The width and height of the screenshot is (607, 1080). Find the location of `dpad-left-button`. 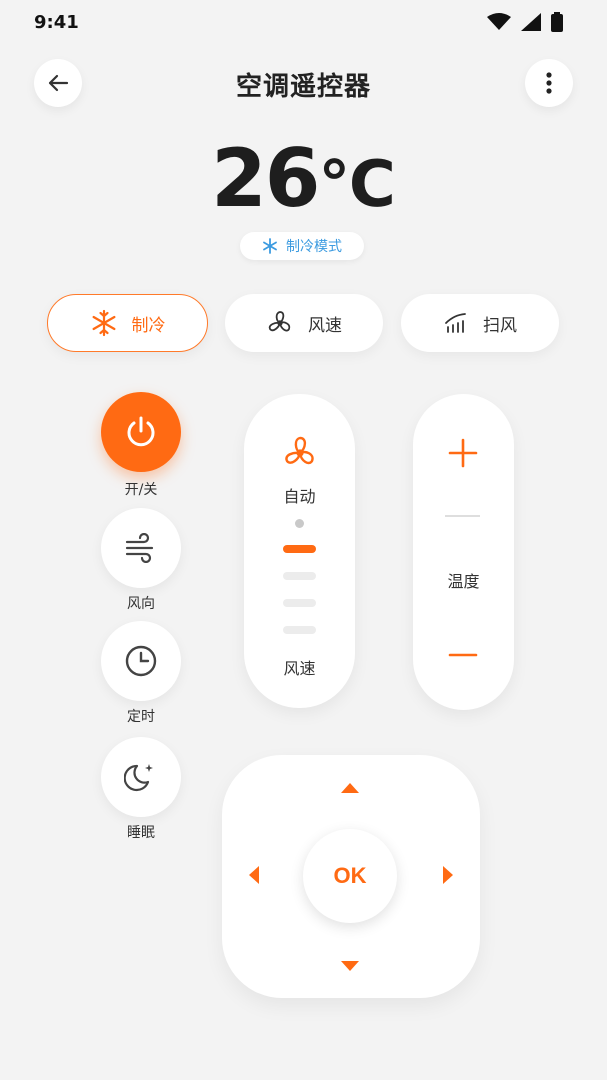

dpad-left-button is located at coordinates (254, 875).